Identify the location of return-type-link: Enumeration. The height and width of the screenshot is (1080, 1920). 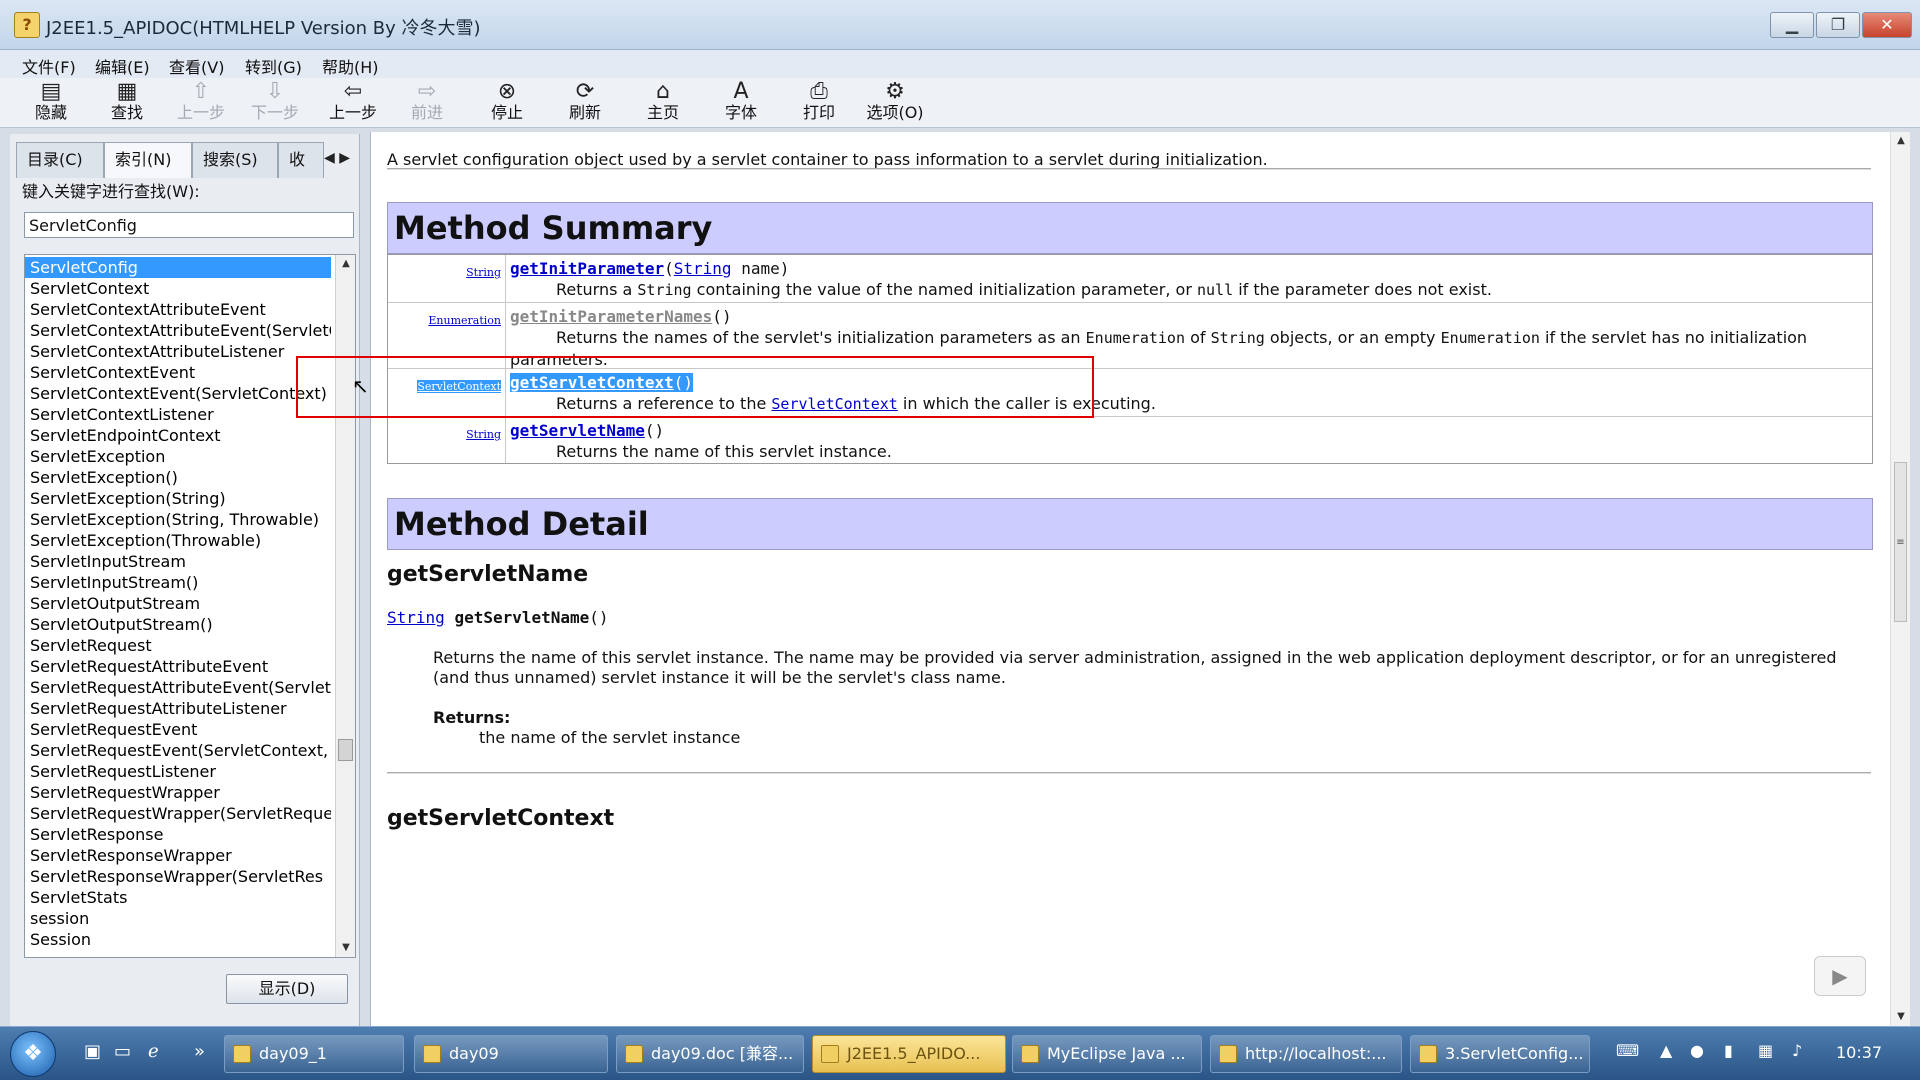
(464, 320).